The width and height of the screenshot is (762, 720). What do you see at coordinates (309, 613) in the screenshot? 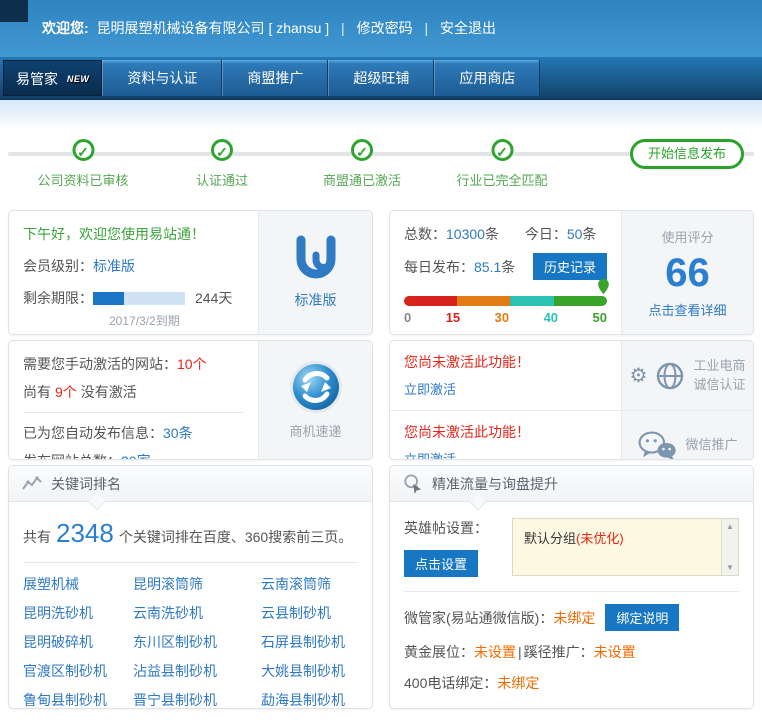
I see `keyword-link: 云县制砂机` at bounding box center [309, 613].